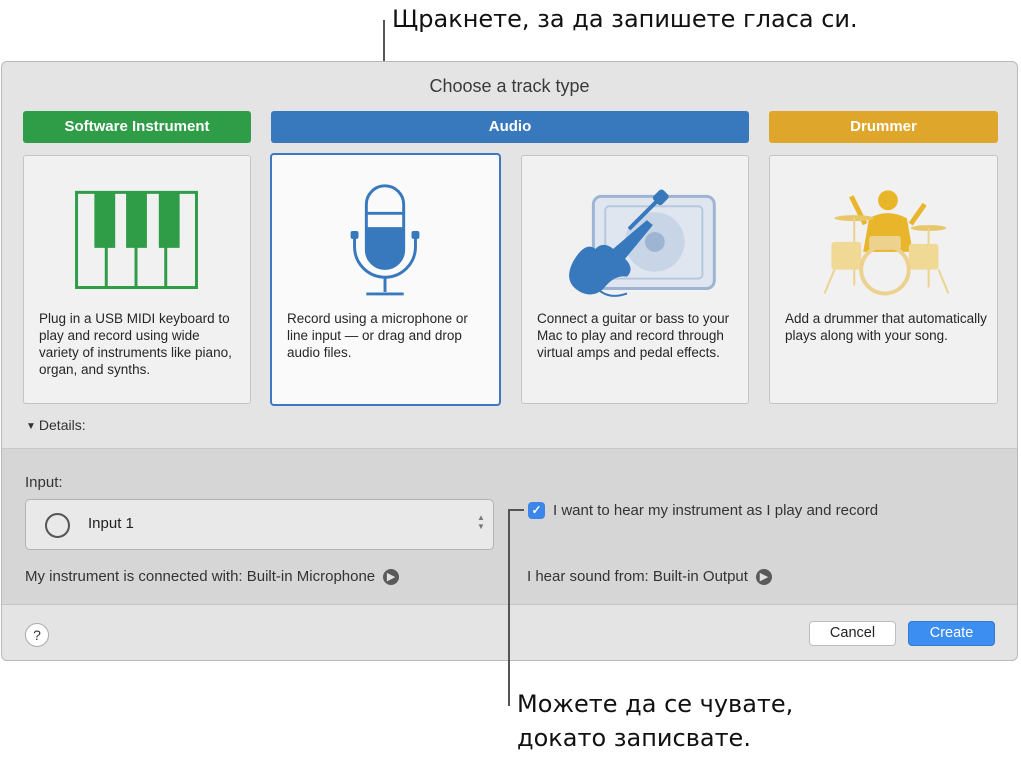  I want to click on input-value: Input 1, so click(111, 523).